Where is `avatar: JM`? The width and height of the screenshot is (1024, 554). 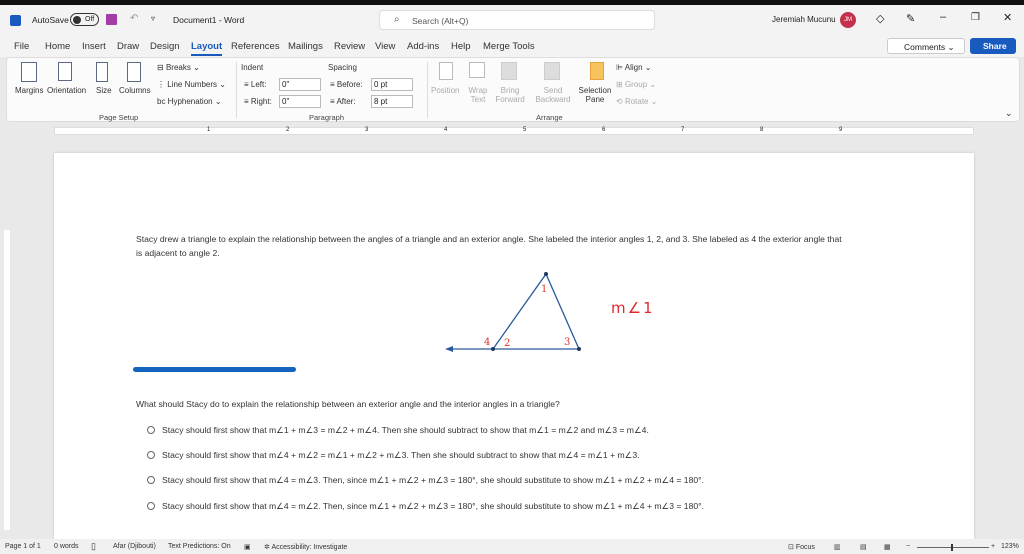 avatar: JM is located at coordinates (848, 20).